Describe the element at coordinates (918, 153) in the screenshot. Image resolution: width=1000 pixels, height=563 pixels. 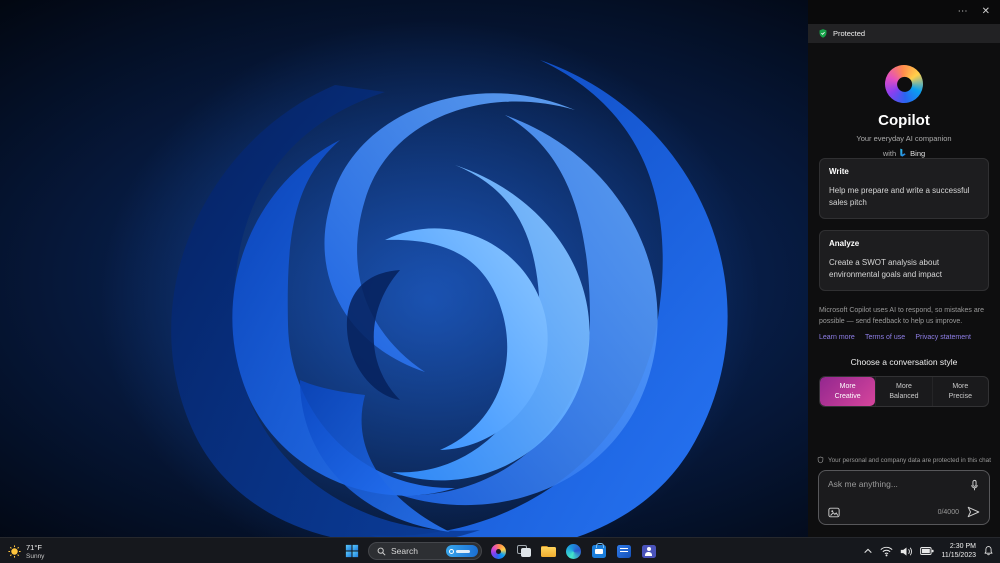
I see `bing-label: Bing` at that location.